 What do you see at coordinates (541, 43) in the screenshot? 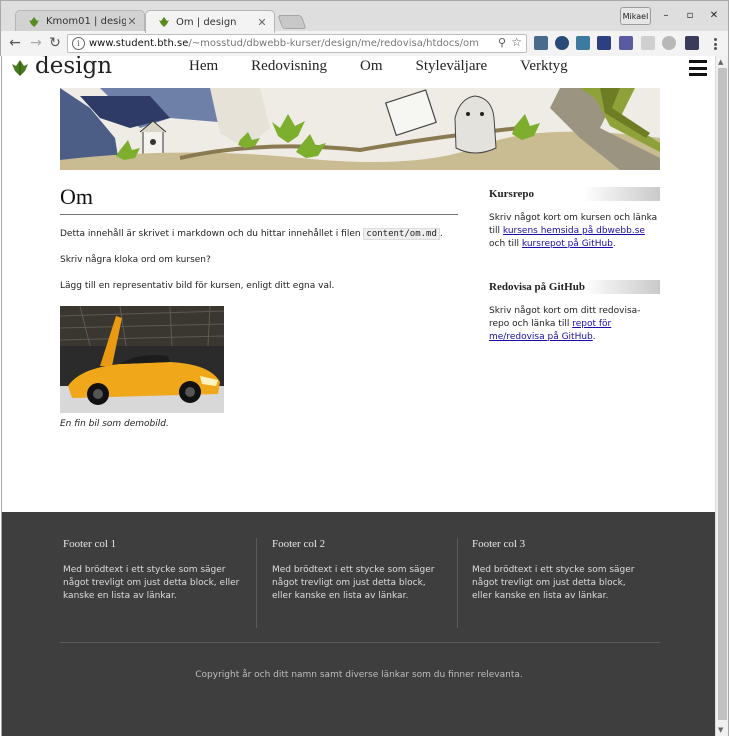
I see `eyedropper-extension-icon` at bounding box center [541, 43].